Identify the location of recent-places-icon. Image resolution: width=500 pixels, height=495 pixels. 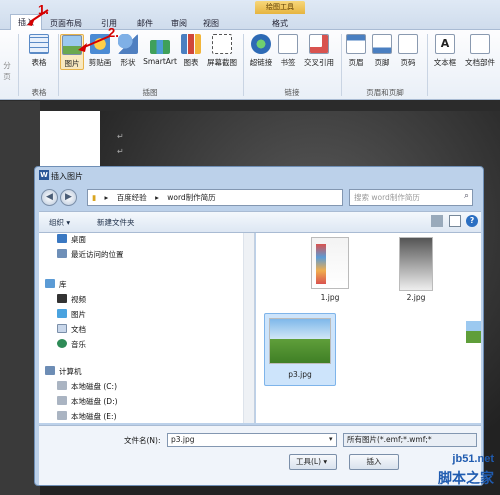
(62, 253).